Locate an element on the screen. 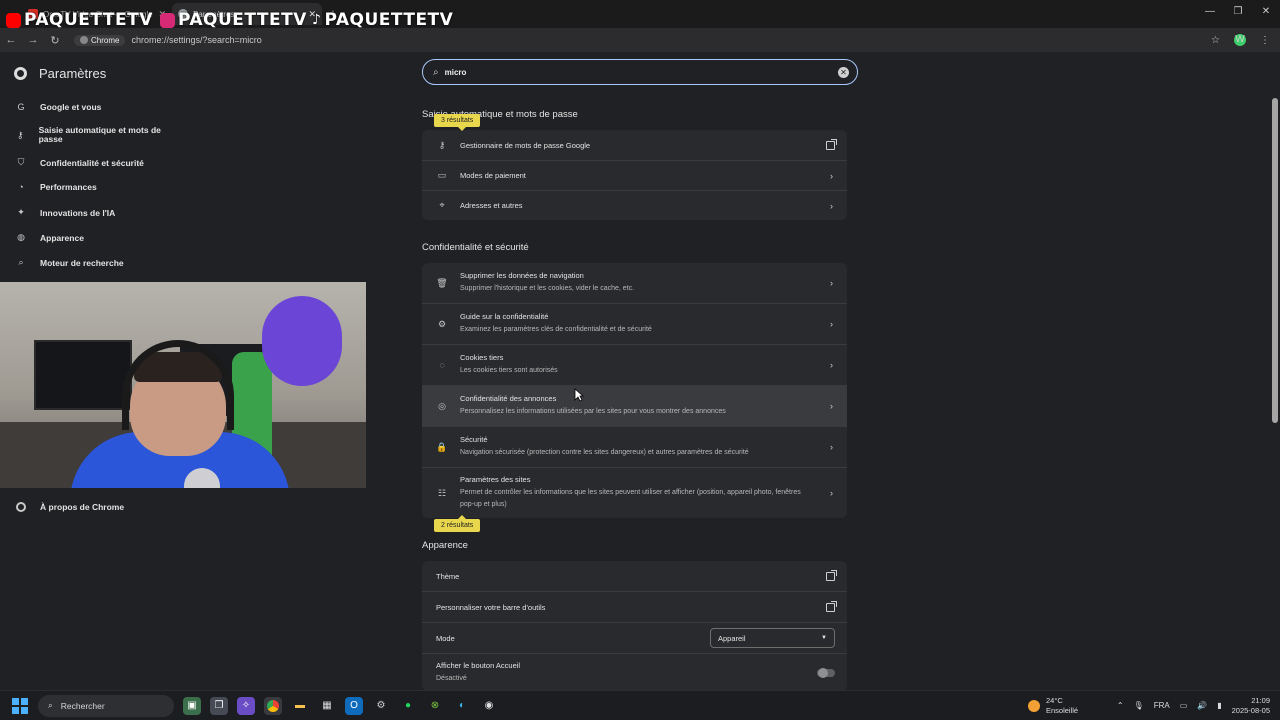 Image resolution: width=1280 pixels, height=720 pixels. url-text: chrome://settings/?search=micro is located at coordinates (196, 40).